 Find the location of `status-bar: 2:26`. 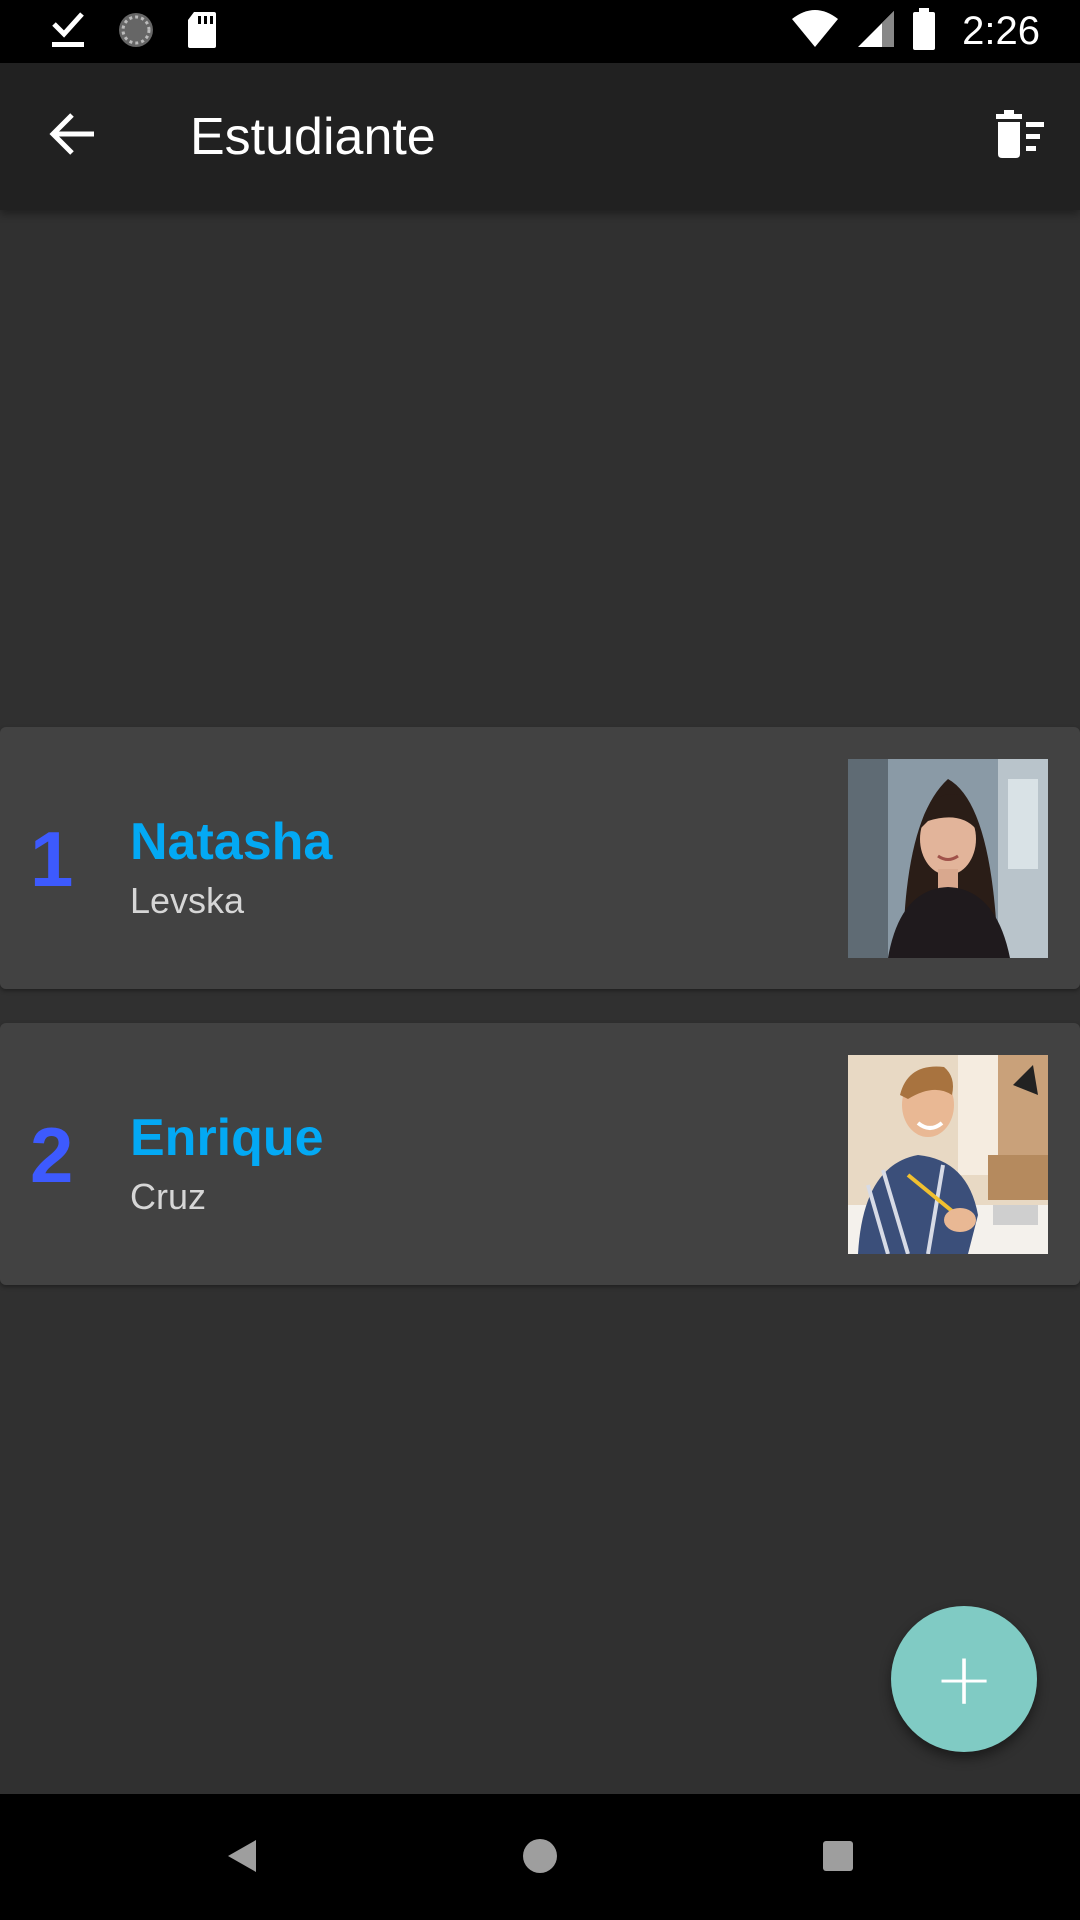

status-bar: 2:26 is located at coordinates (540, 31).